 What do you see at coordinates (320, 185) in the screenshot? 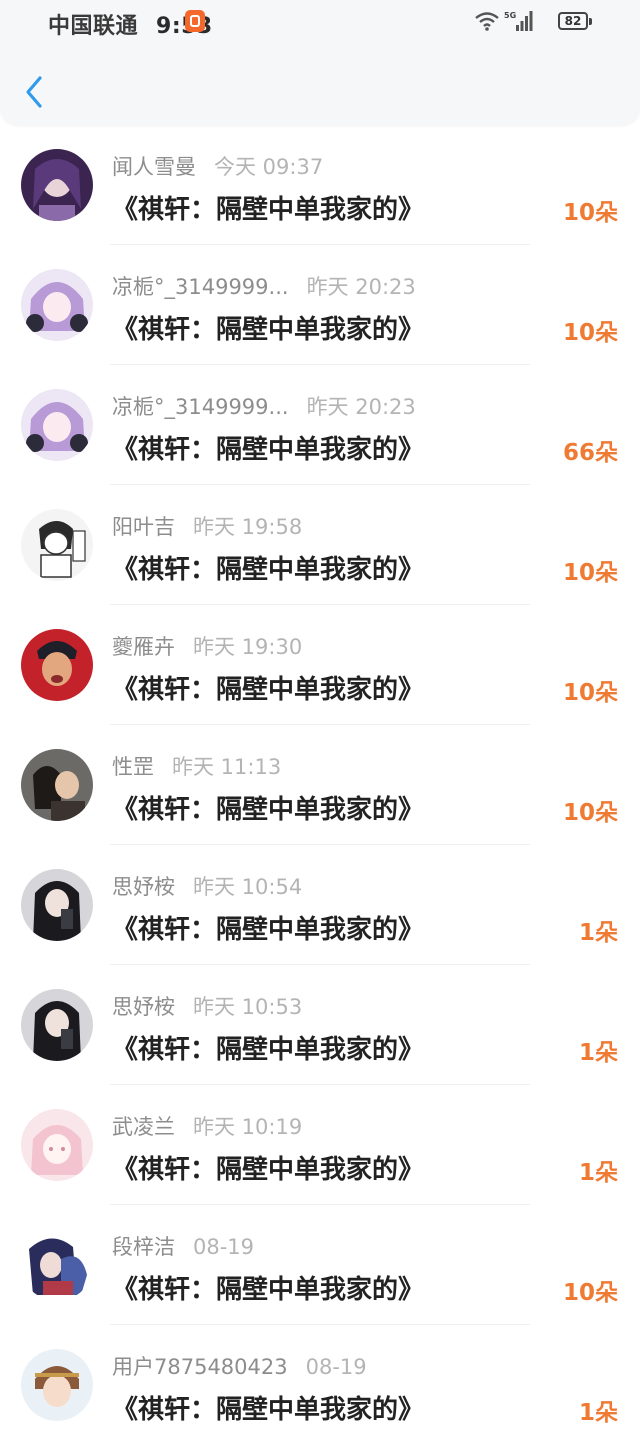
I see `list-item: 闻人雪曼 今天 09:37 《祺轩：隔壁中单我家的》 10朵` at bounding box center [320, 185].